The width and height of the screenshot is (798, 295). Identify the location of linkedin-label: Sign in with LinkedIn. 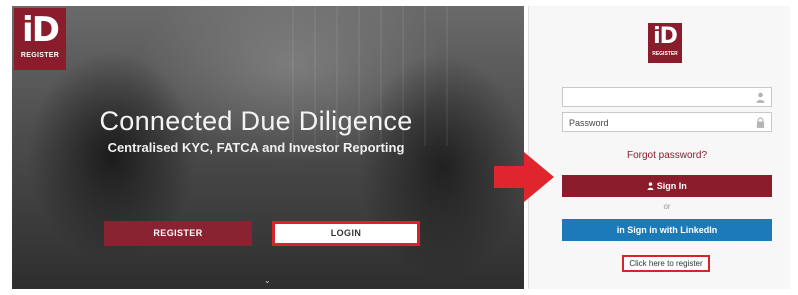
(672, 230).